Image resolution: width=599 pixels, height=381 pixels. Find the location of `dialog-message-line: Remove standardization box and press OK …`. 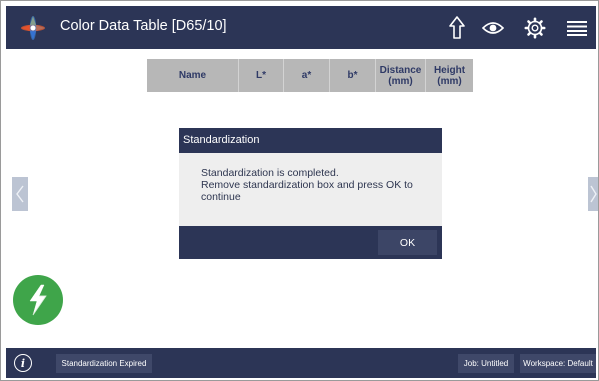

dialog-message-line: Remove standardization box and press OK … is located at coordinates (307, 185).